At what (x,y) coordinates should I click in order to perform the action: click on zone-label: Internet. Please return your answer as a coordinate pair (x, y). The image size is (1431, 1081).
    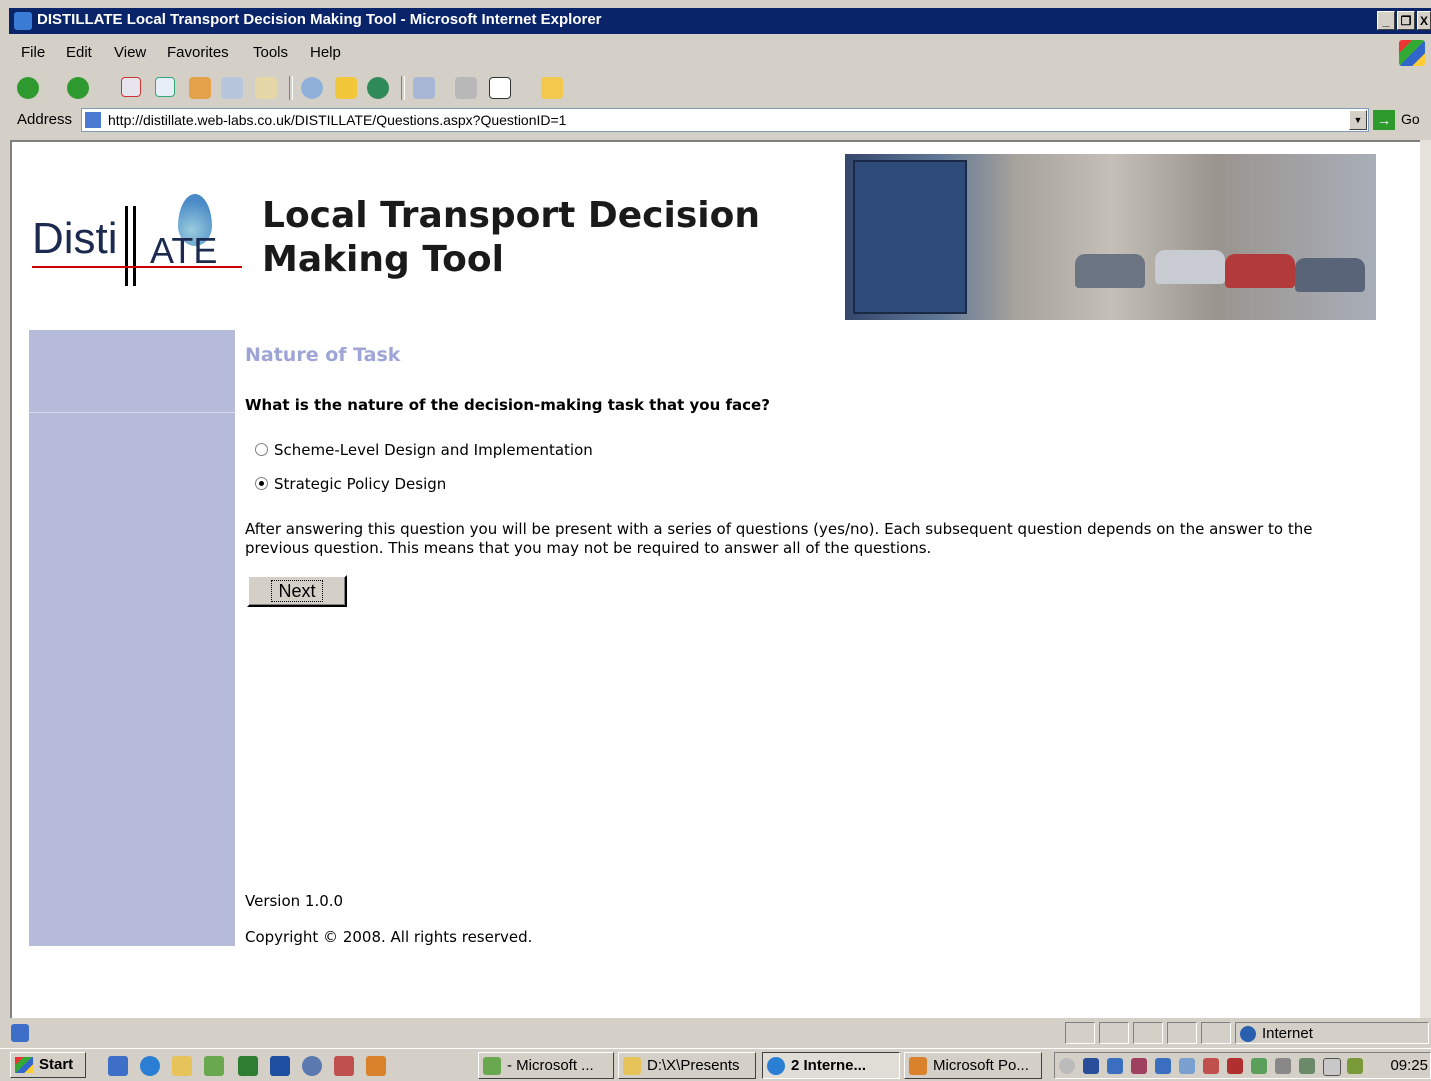
    Looking at the image, I should click on (1287, 1033).